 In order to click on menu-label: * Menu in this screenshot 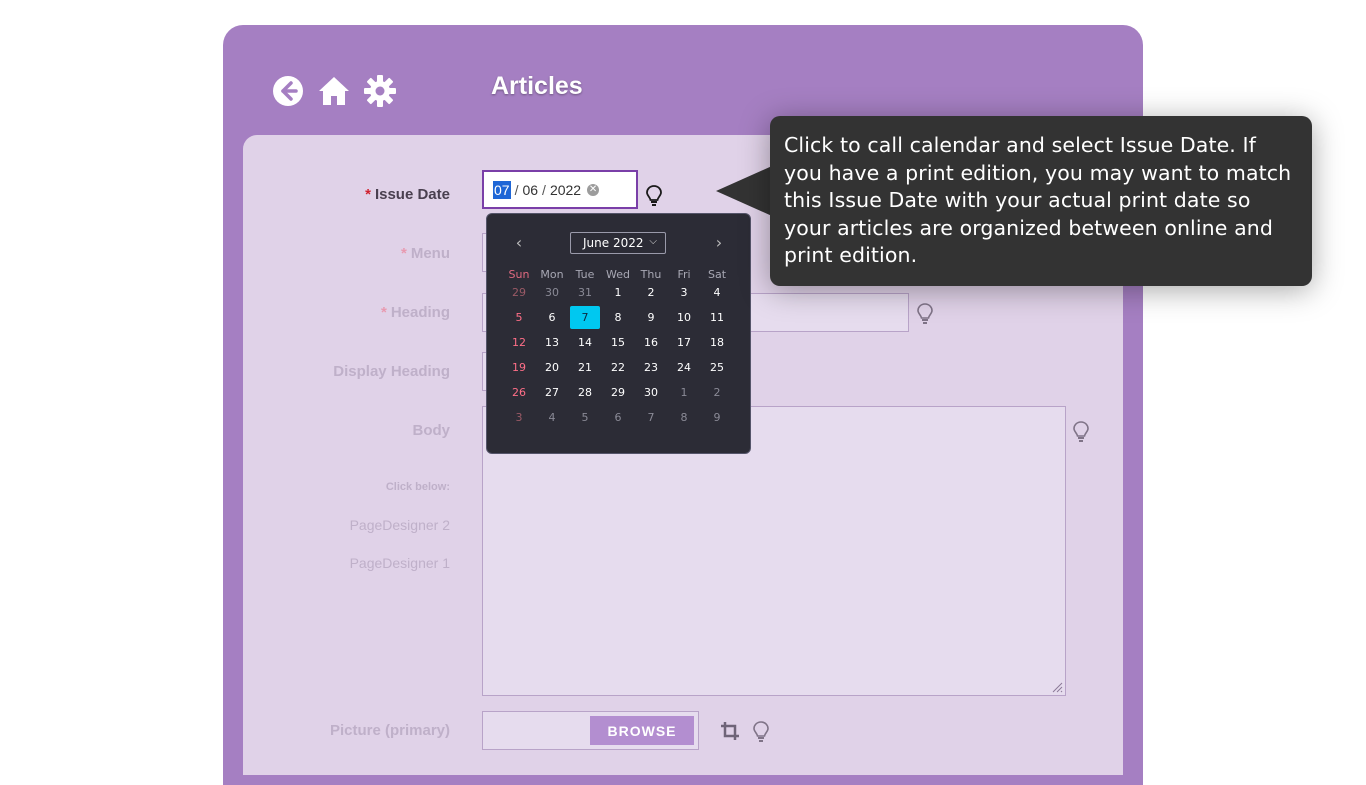, I will do `click(425, 253)`.